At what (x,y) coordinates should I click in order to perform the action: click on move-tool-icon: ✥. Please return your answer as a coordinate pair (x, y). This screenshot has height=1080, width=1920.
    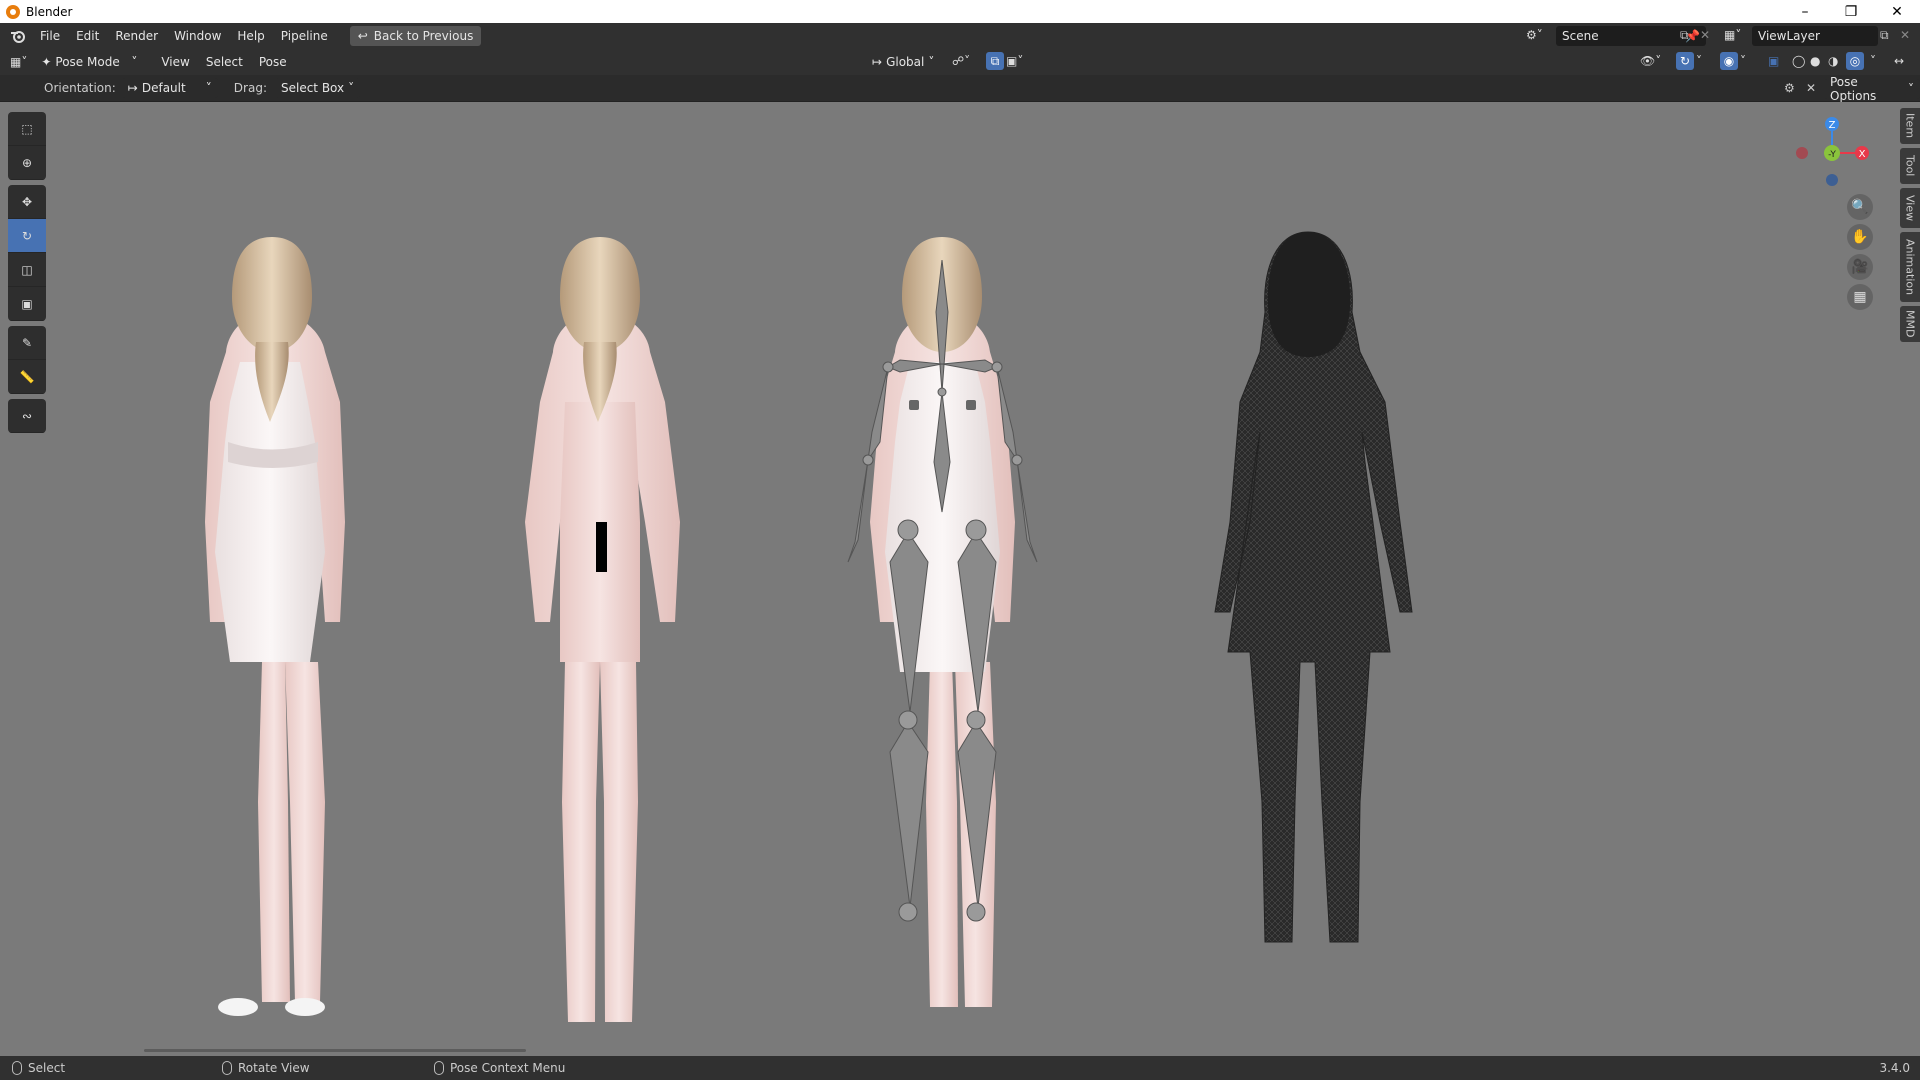
    Looking at the image, I should click on (27, 202).